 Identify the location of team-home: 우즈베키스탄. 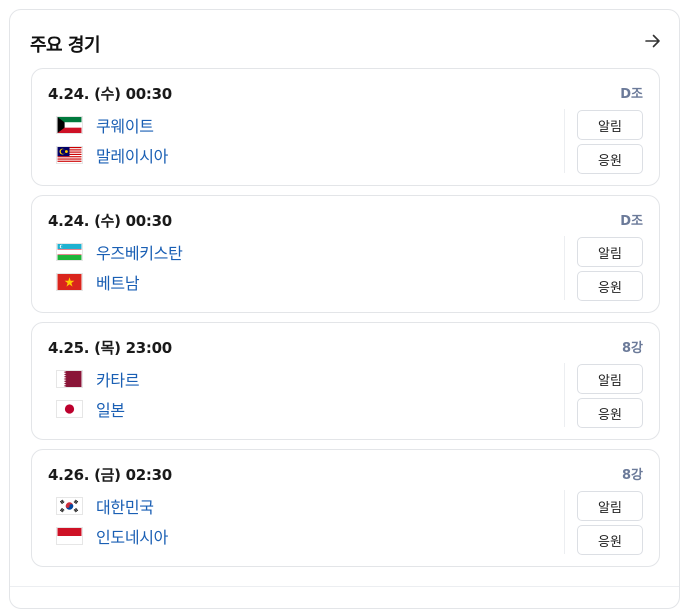
(119, 252).